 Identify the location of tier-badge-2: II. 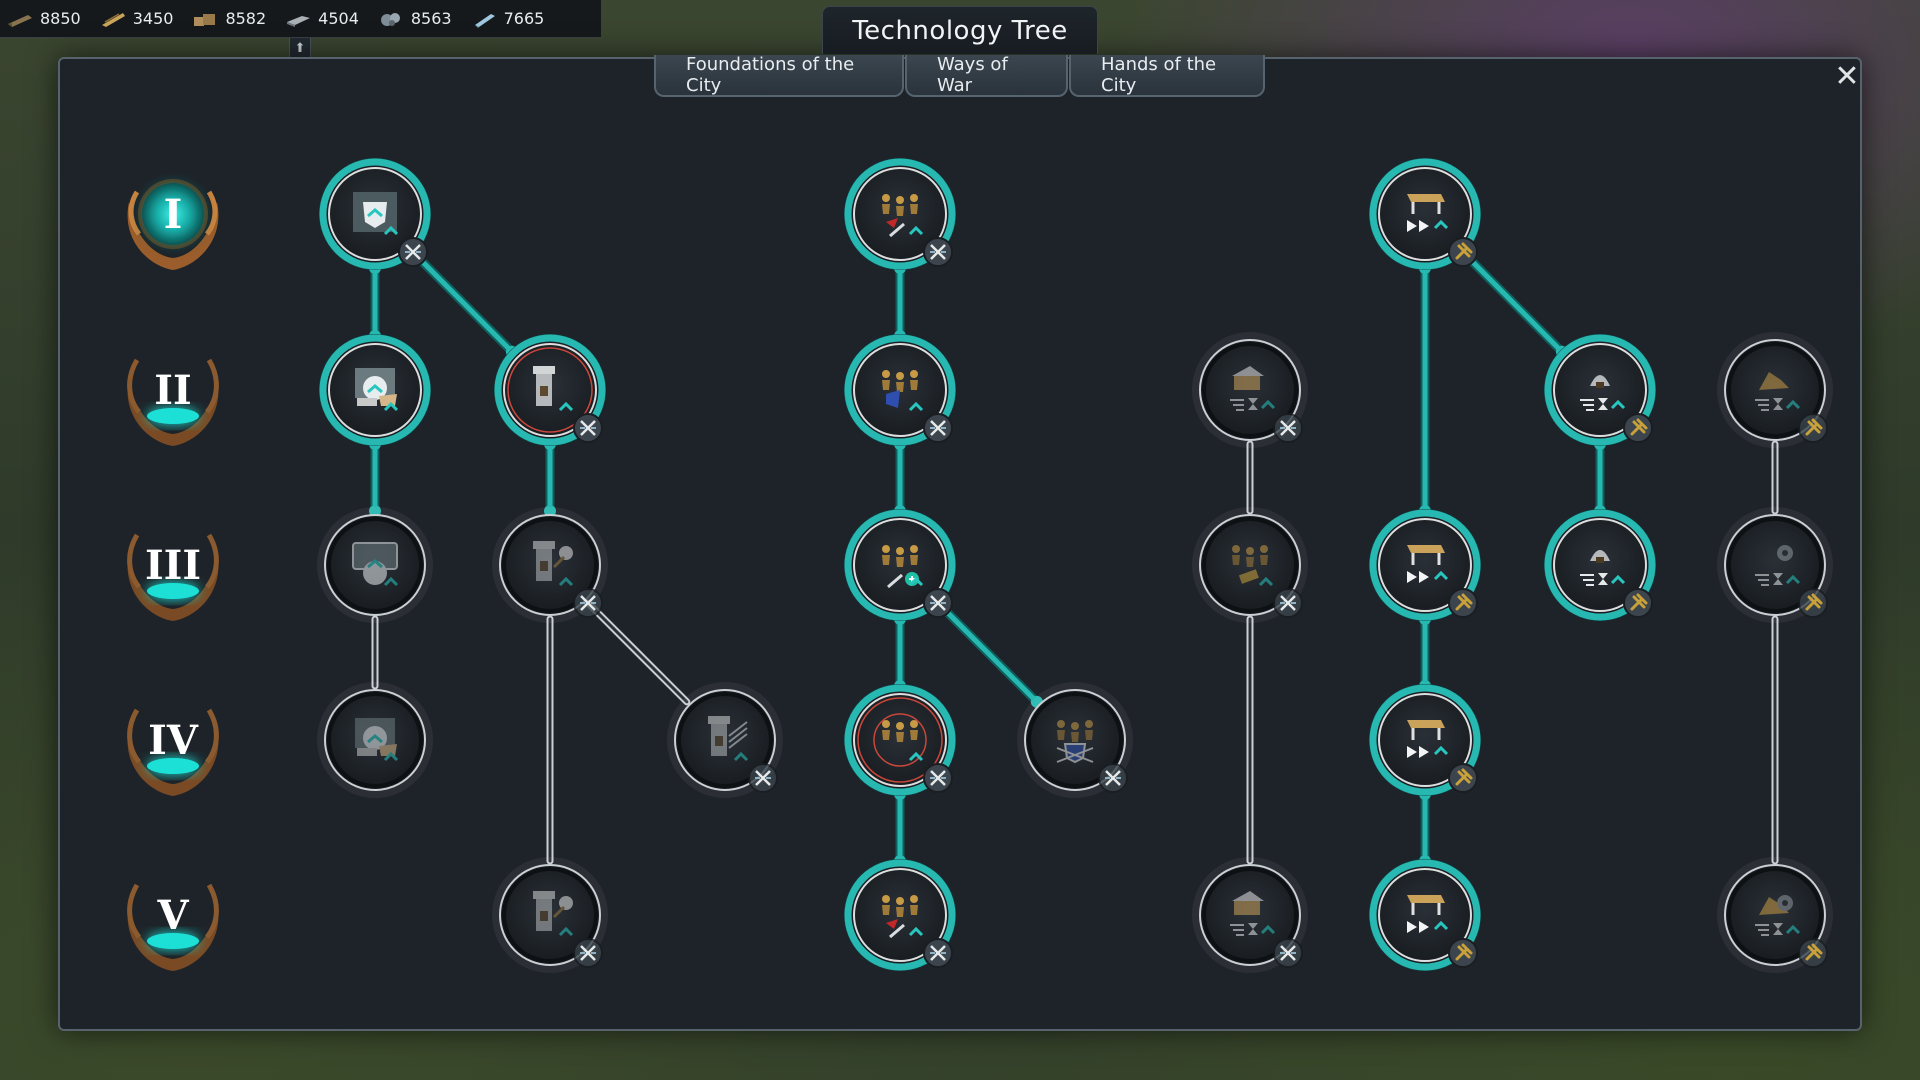
(173, 402).